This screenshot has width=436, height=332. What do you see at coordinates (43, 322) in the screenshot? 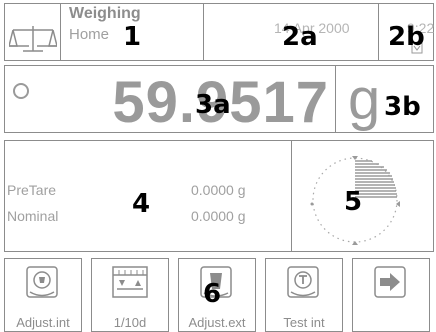
I see `softkey-label: Adjust.int` at bounding box center [43, 322].